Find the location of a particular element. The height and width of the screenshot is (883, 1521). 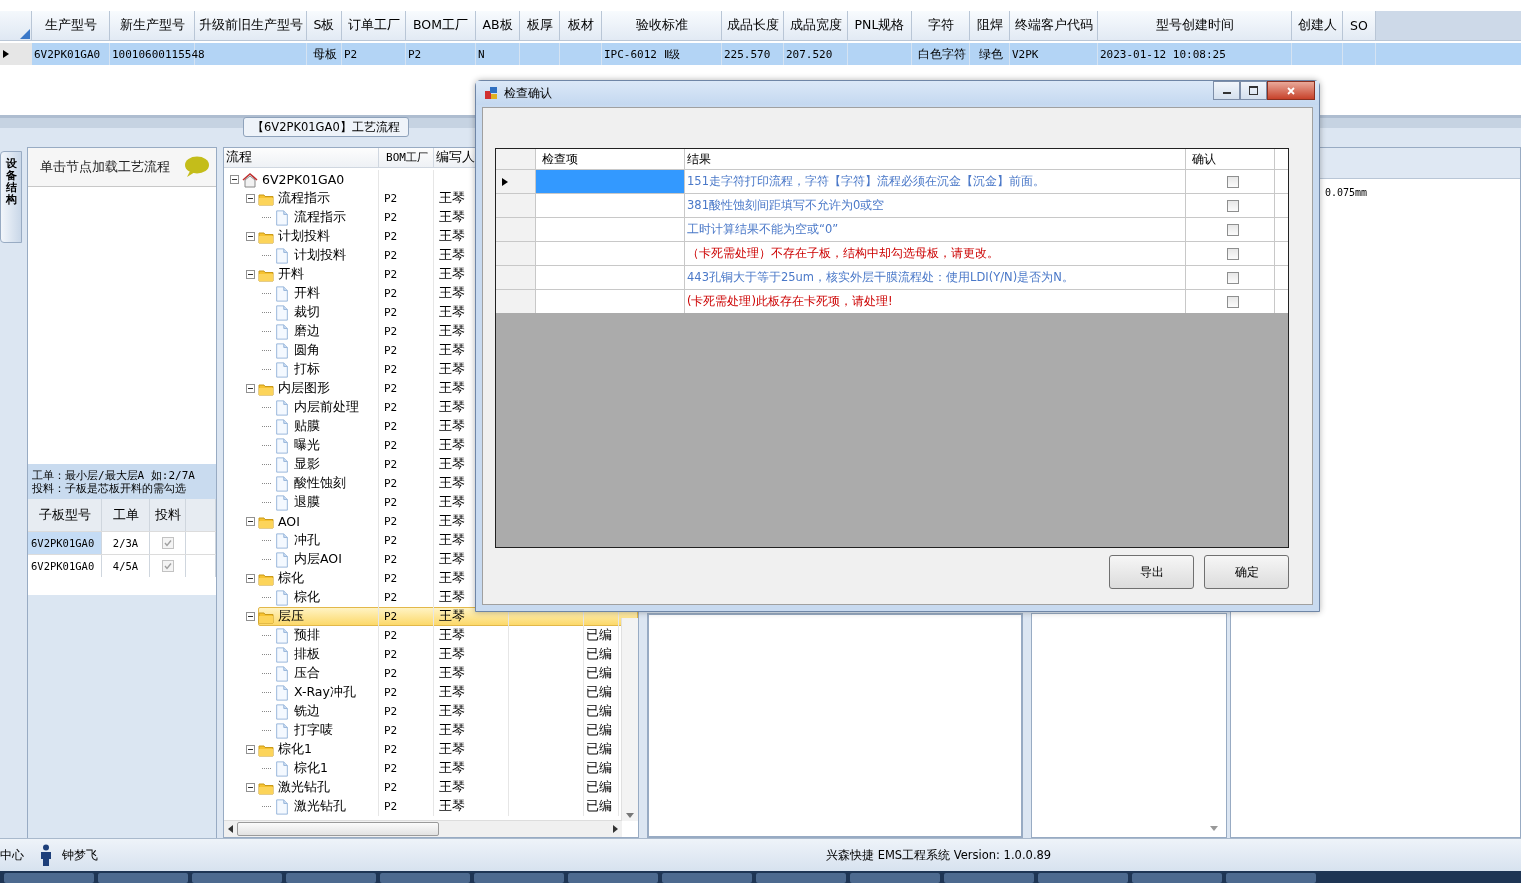

dialog-button: 确定 is located at coordinates (1246, 572).